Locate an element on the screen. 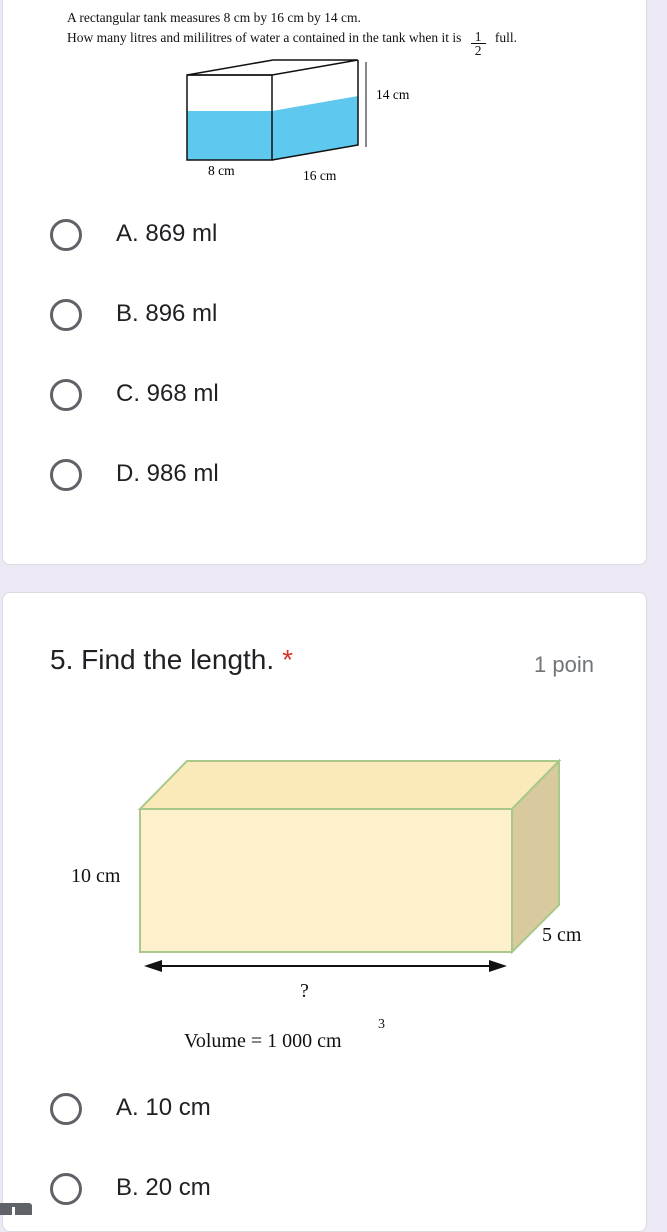 The height and width of the screenshot is (1232, 667). option-label: B. 20 cm is located at coordinates (163, 1187).